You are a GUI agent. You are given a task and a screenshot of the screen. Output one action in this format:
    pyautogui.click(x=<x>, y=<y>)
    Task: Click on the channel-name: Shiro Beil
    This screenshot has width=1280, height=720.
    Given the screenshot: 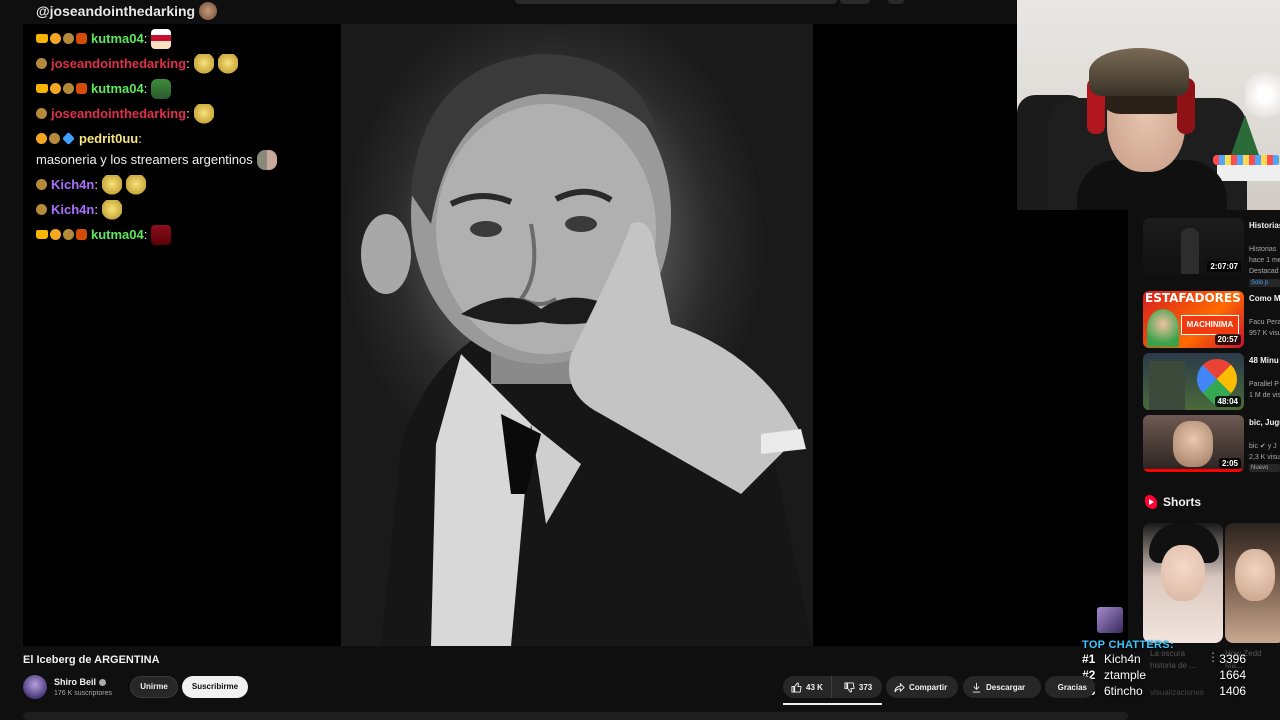 What is the action you would take?
    pyautogui.click(x=80, y=682)
    